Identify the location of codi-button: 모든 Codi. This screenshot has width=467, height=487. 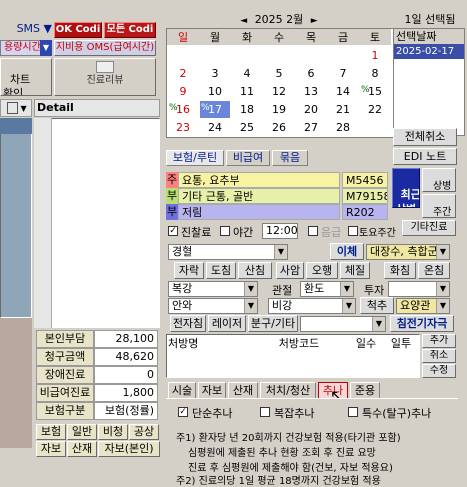
(130, 30).